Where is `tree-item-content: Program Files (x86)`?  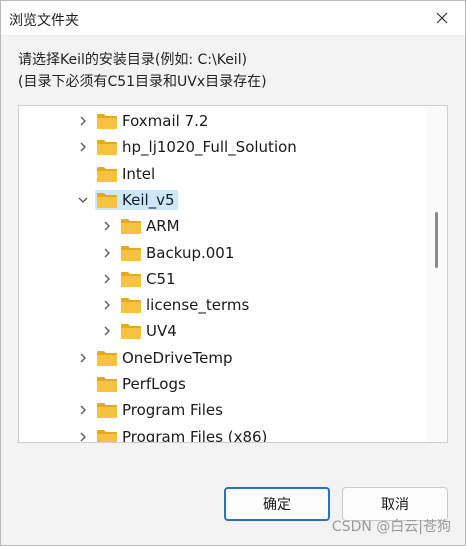 tree-item-content: Program Files (x86) is located at coordinates (182, 435).